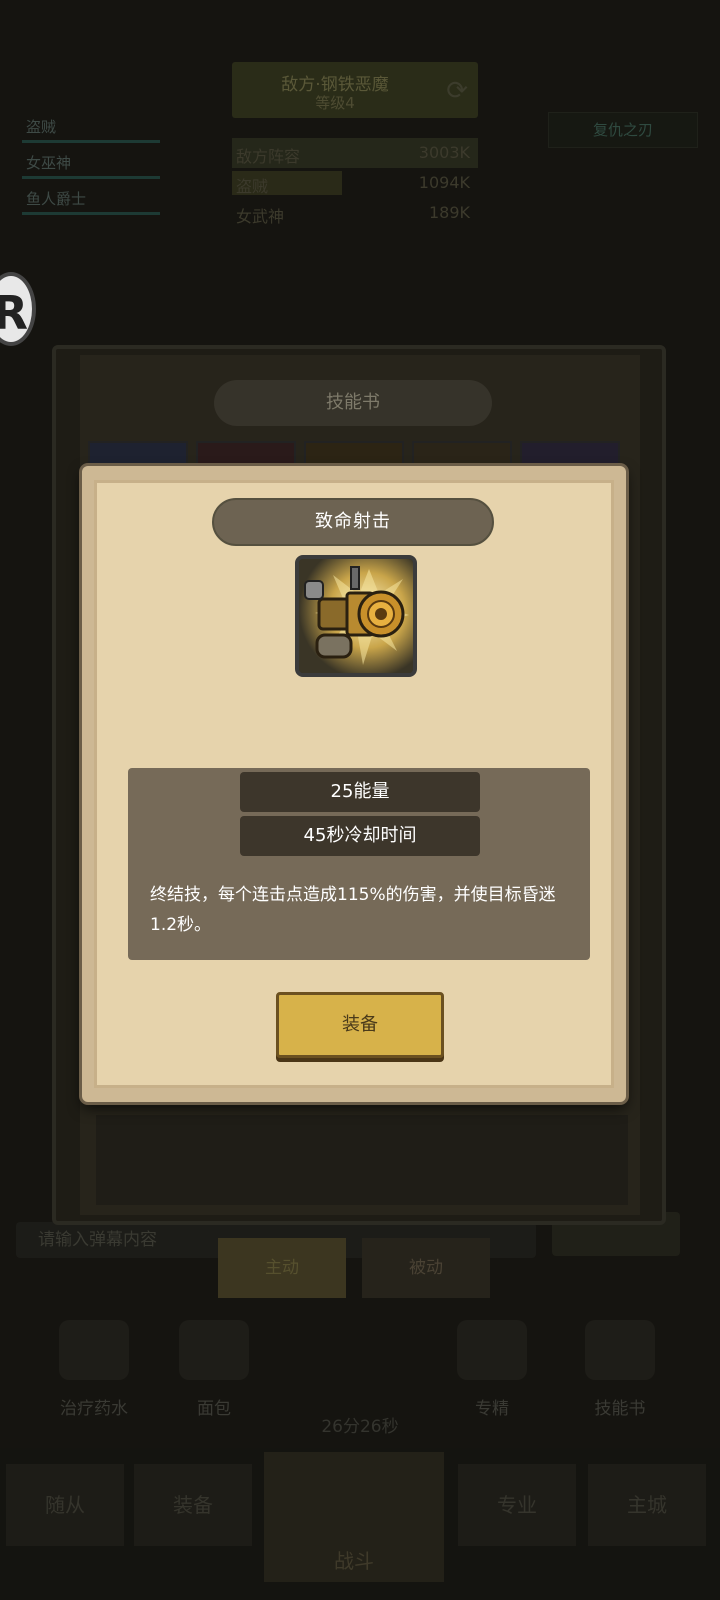 The height and width of the screenshot is (1600, 720). I want to click on skill-description: 终结技，每个连击点造成115%的伤害，并使目标昏迷1.2秒。, so click(353, 910).